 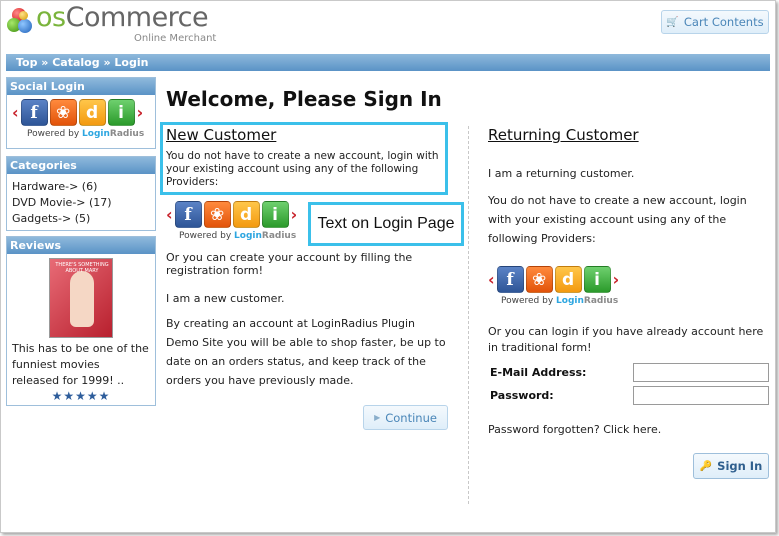 I want to click on continue-button: ▶ Continue, so click(x=405, y=417).